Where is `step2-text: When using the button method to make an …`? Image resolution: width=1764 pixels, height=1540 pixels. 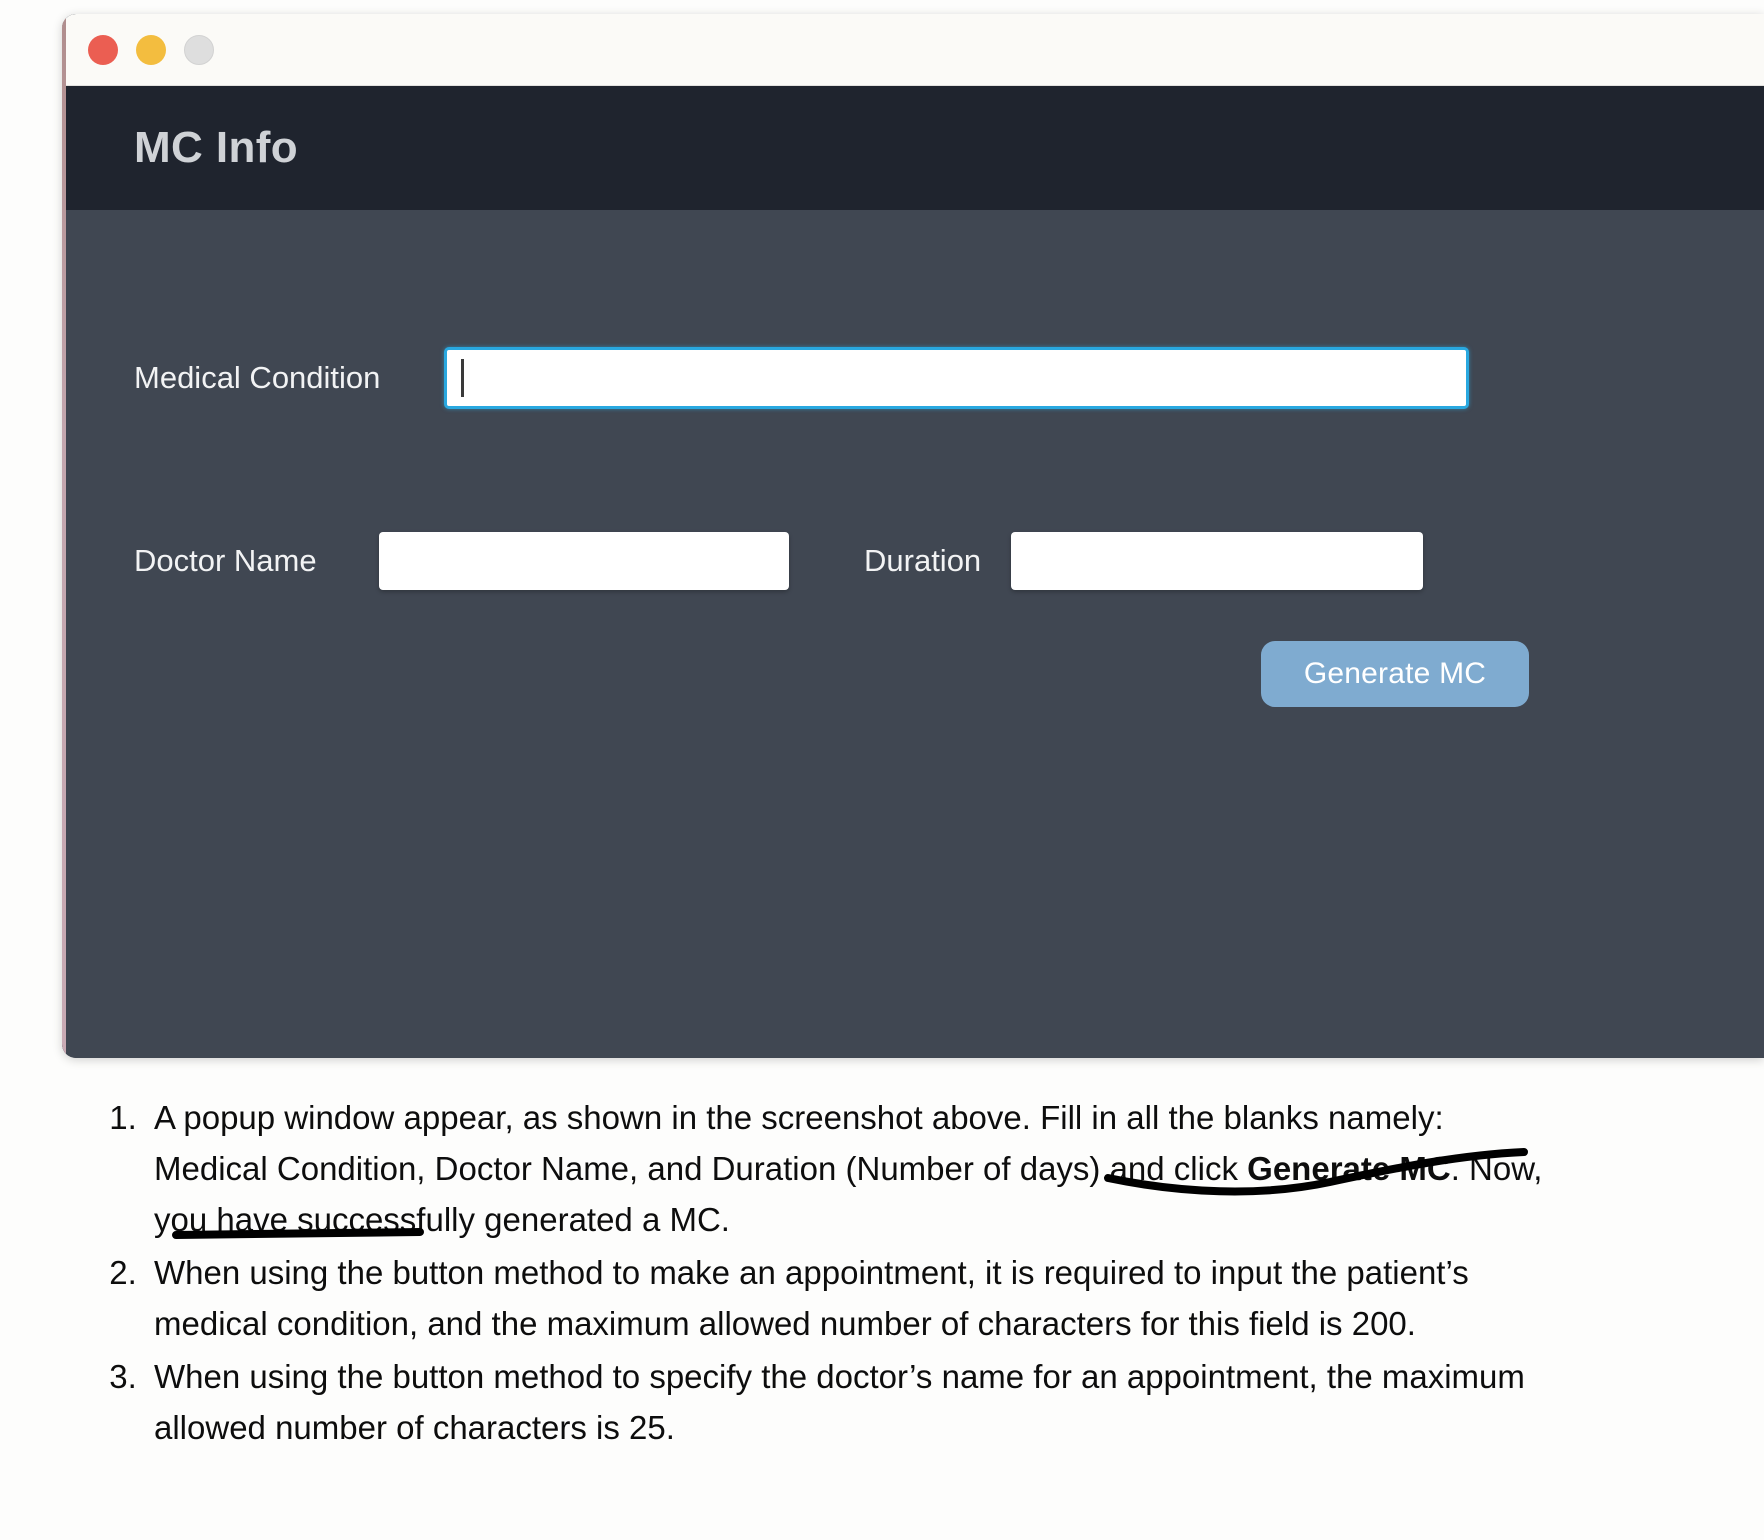
step2-text: When using the button method to make an … is located at coordinates (811, 1298).